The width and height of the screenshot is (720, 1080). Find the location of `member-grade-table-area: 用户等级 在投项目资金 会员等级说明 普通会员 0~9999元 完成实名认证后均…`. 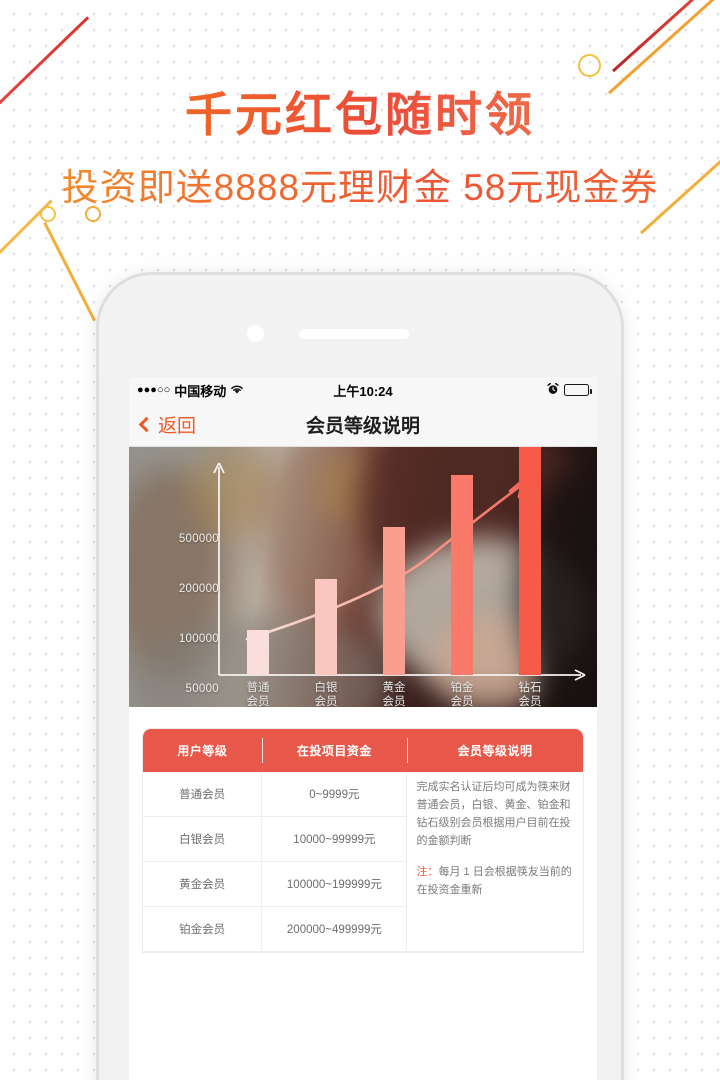

member-grade-table-area: 用户等级 在投项目资金 会员等级说明 普通会员 0~9999元 完成实名认证后均… is located at coordinates (363, 829).